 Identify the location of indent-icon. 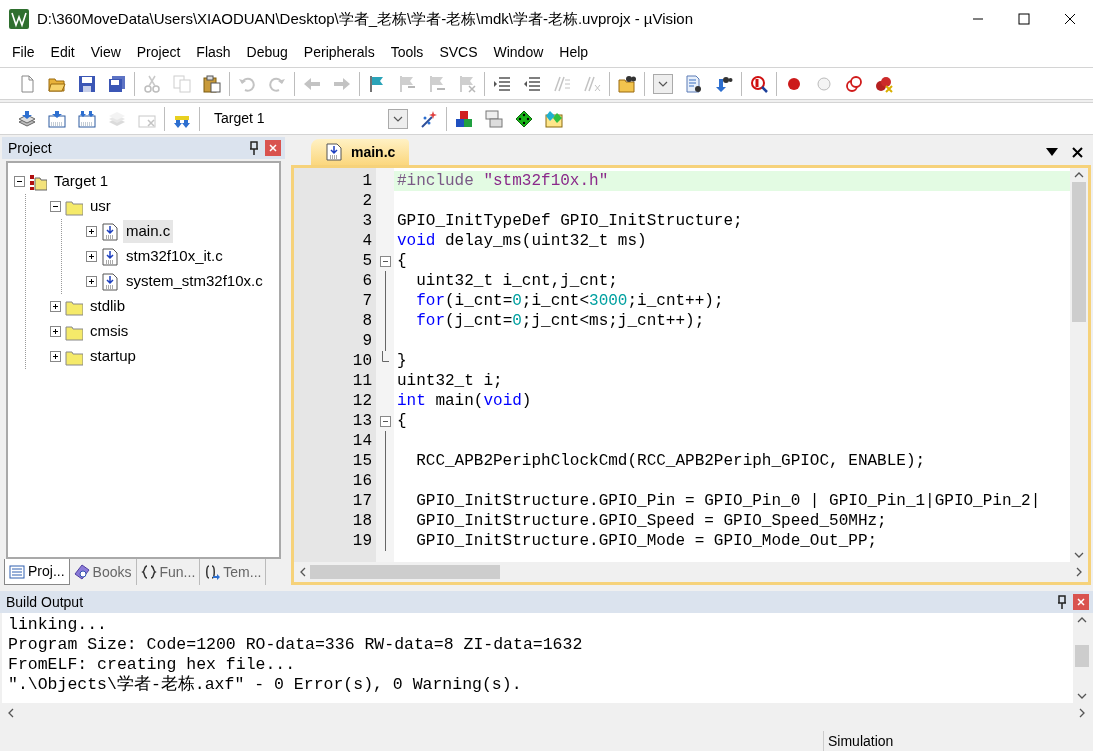
(502, 83).